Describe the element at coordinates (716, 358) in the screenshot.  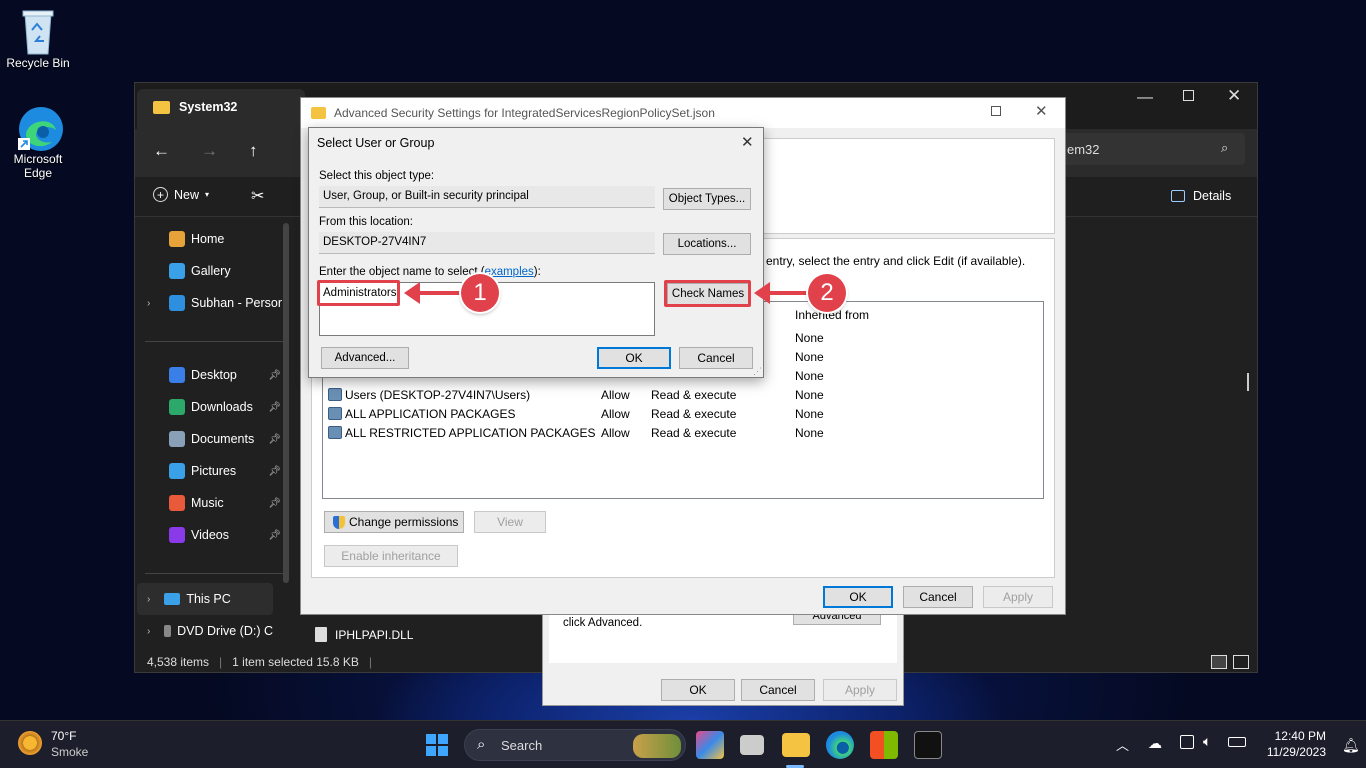
I see `select-cancel-button: Cancel` at that location.